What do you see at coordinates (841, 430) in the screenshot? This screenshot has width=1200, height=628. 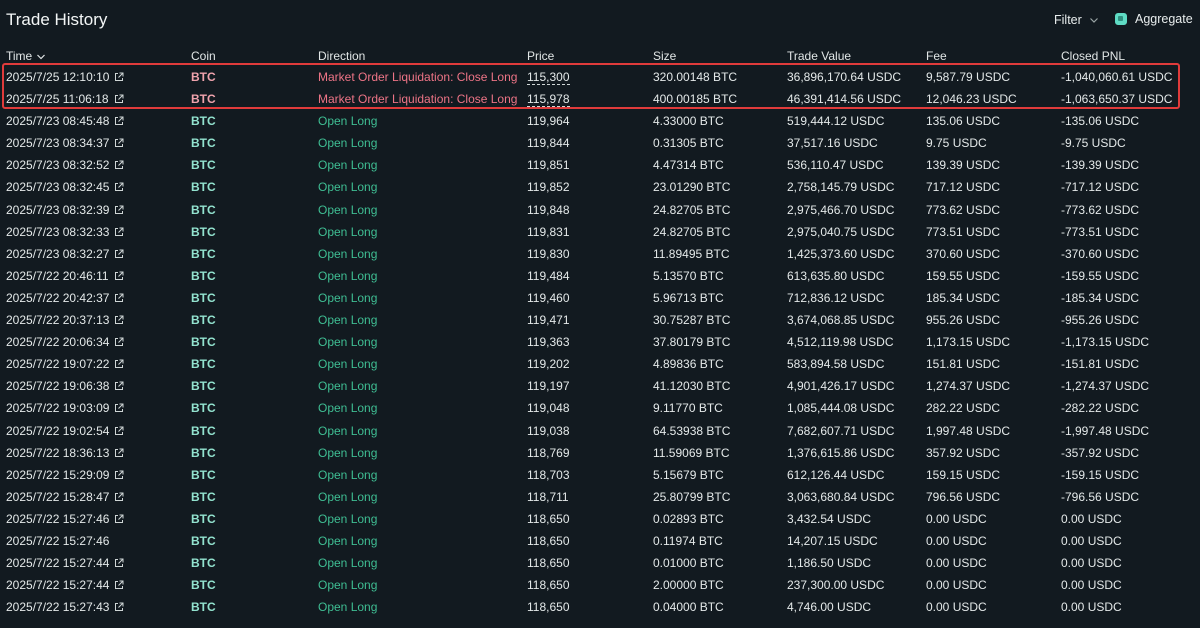 I see `trade-value-cell: 7,682,607.71 USDC` at bounding box center [841, 430].